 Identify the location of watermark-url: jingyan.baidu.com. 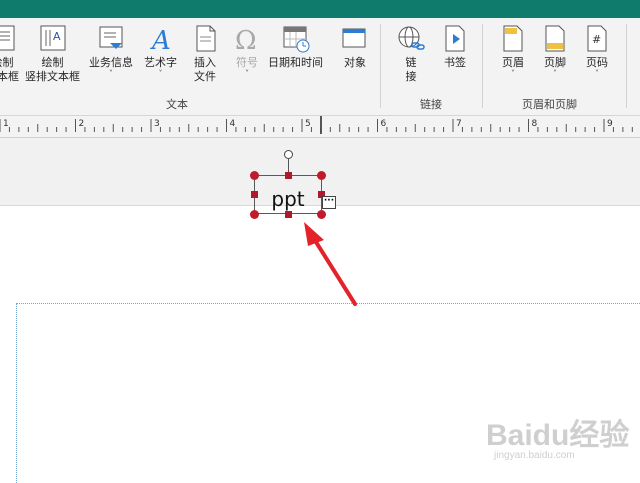
(534, 455).